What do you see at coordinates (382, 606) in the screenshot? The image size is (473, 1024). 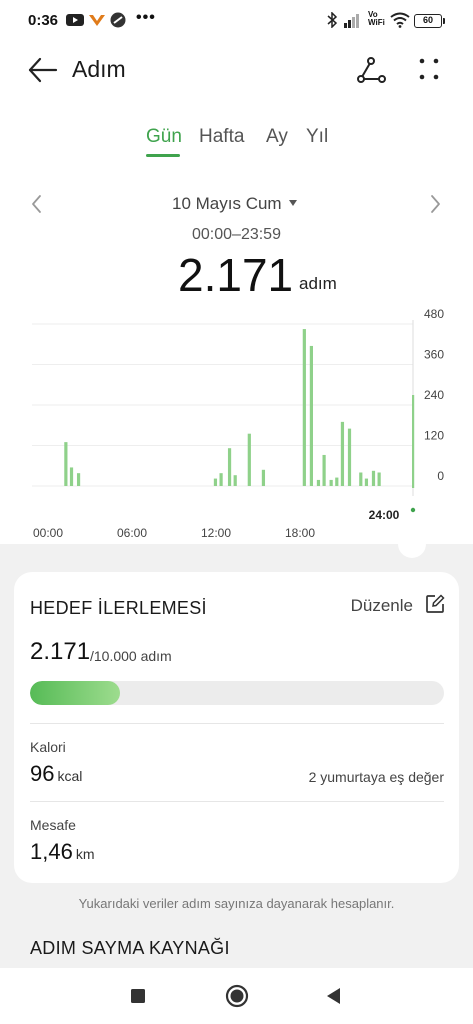 I see `edit-goal-label: Düzenle` at bounding box center [382, 606].